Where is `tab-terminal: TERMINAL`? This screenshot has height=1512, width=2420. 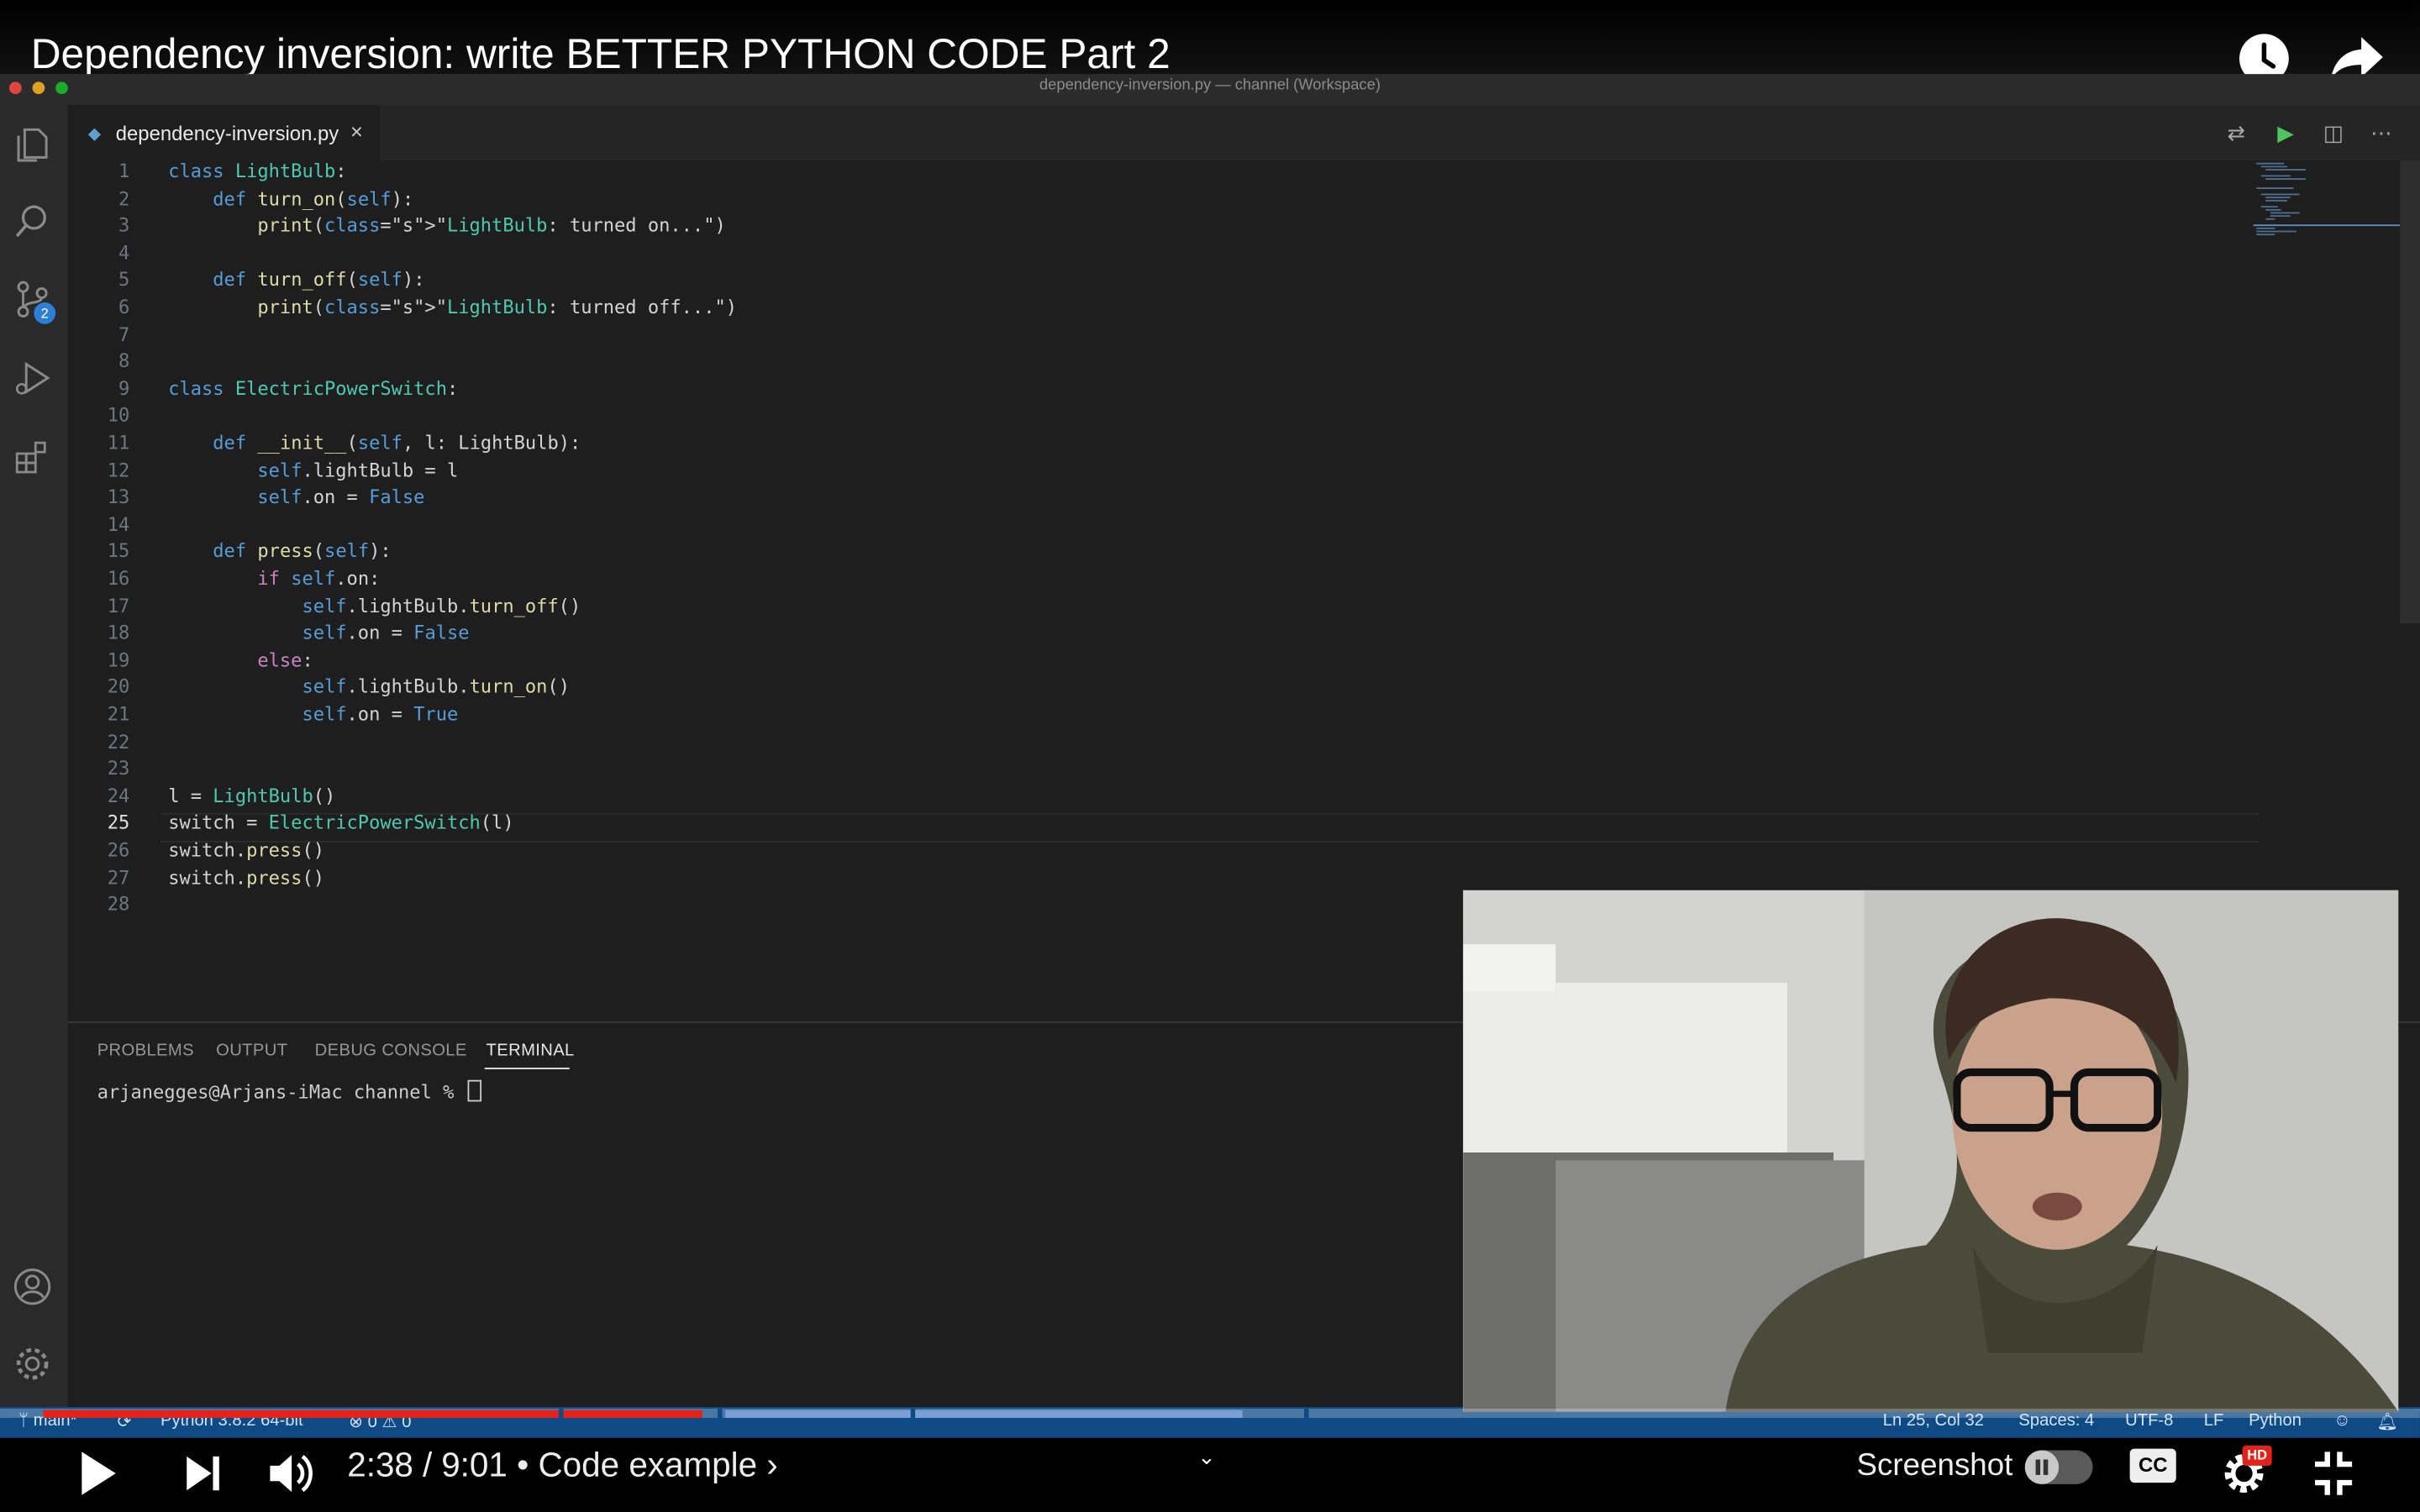
tab-terminal: TERMINAL is located at coordinates (531, 1051).